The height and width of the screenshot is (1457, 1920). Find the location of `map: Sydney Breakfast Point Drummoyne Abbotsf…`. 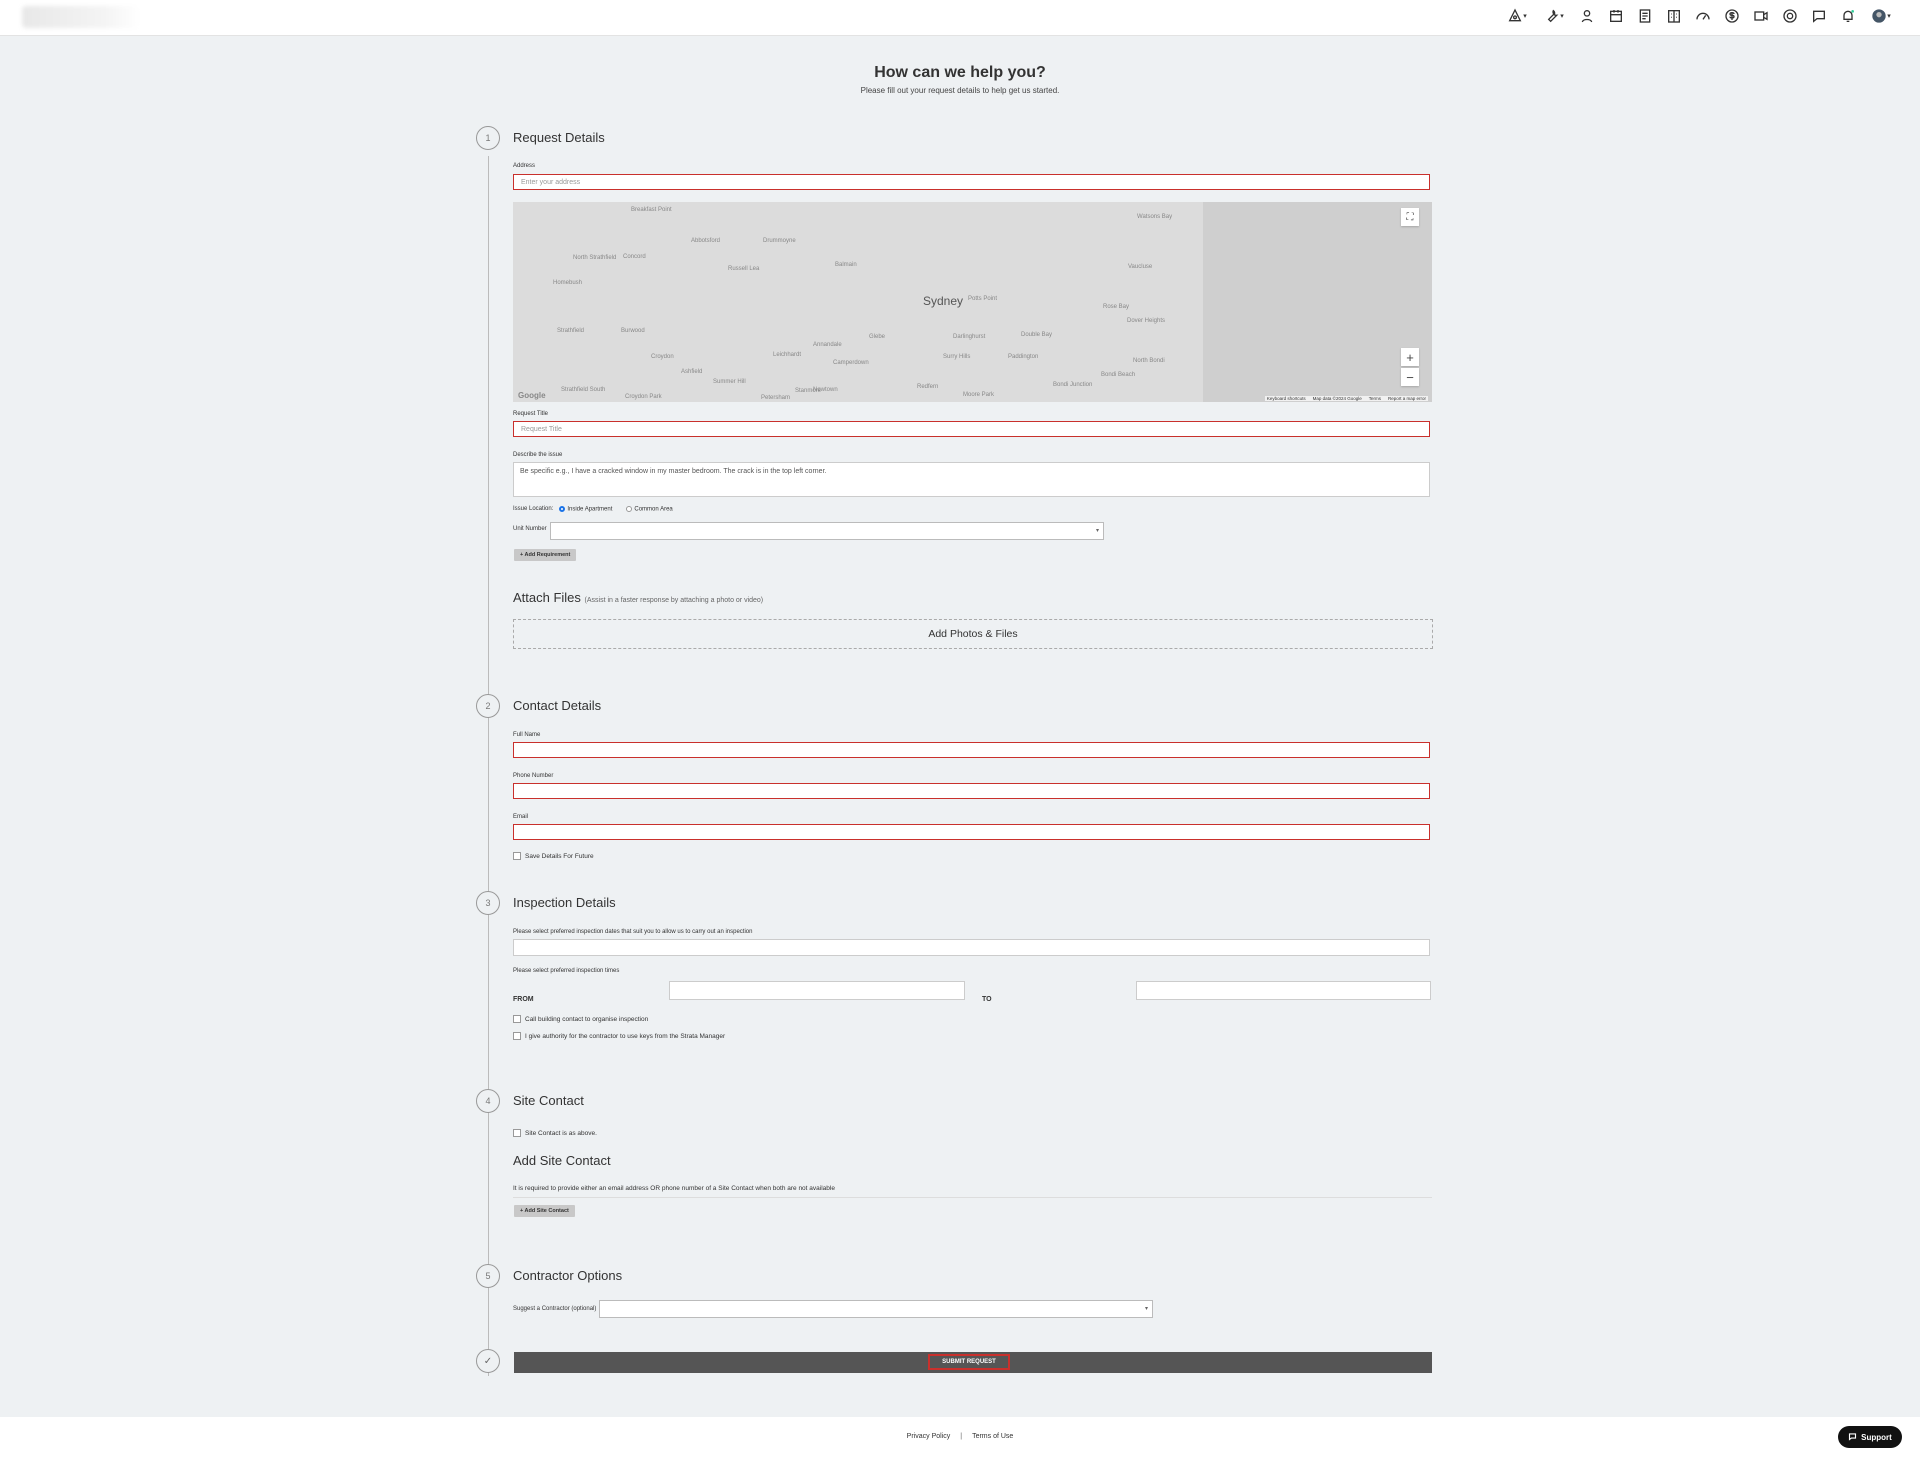

map: Sydney Breakfast Point Drummoyne Abbotsf… is located at coordinates (972, 302).